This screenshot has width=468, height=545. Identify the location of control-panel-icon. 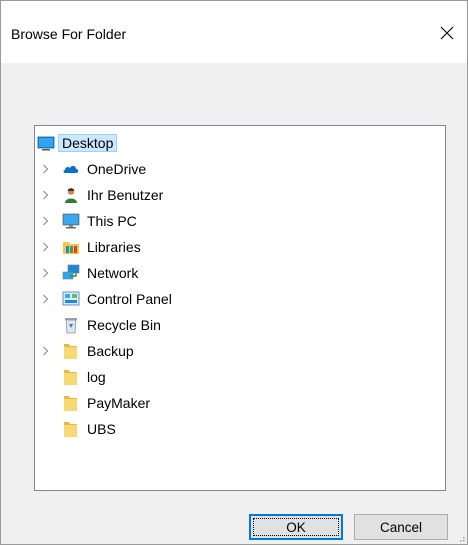
(71, 299).